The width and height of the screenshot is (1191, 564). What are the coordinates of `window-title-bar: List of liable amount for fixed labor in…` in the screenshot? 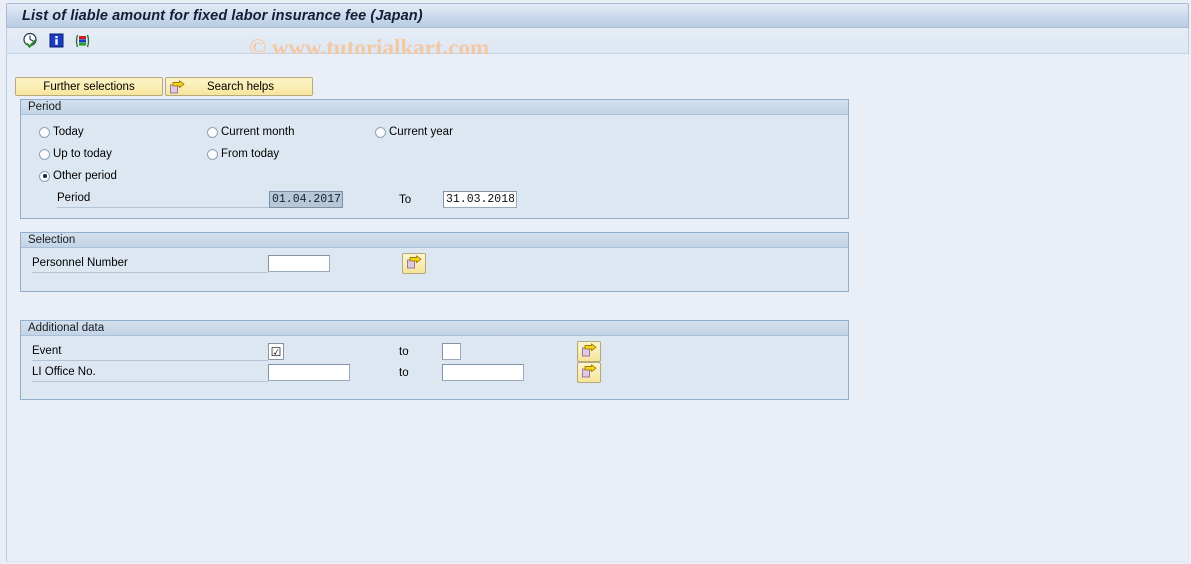 It's located at (597, 15).